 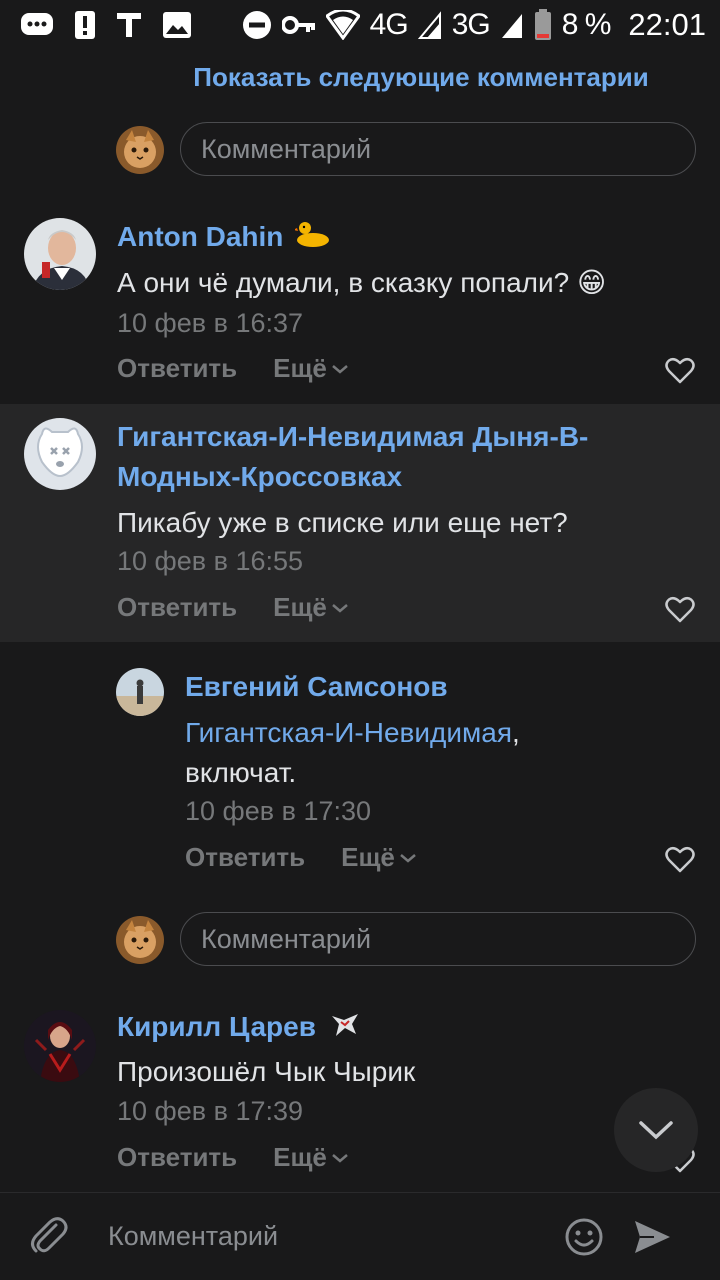 What do you see at coordinates (85, 25) in the screenshot?
I see `alert-icon` at bounding box center [85, 25].